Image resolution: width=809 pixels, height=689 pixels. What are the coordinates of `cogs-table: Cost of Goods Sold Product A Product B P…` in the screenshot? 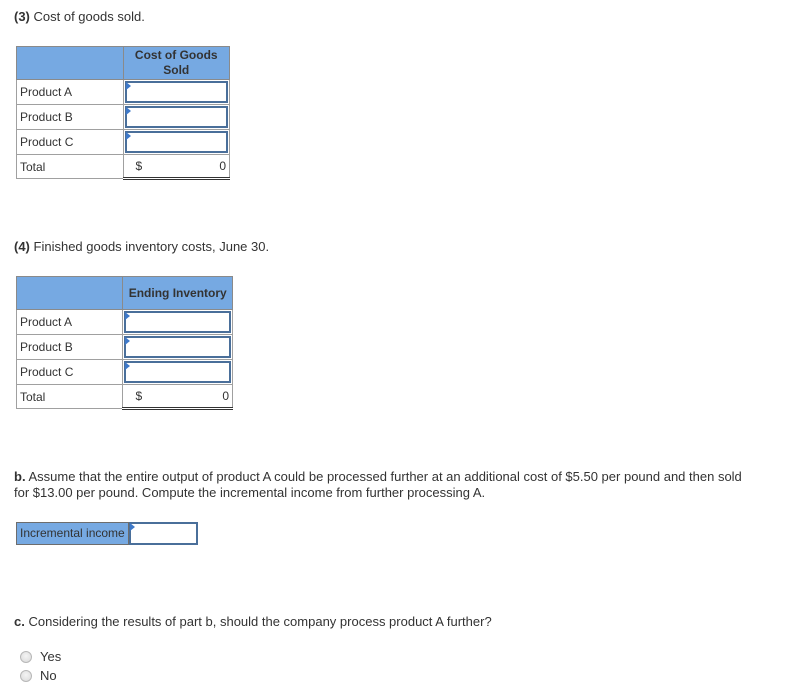 It's located at (123, 113).